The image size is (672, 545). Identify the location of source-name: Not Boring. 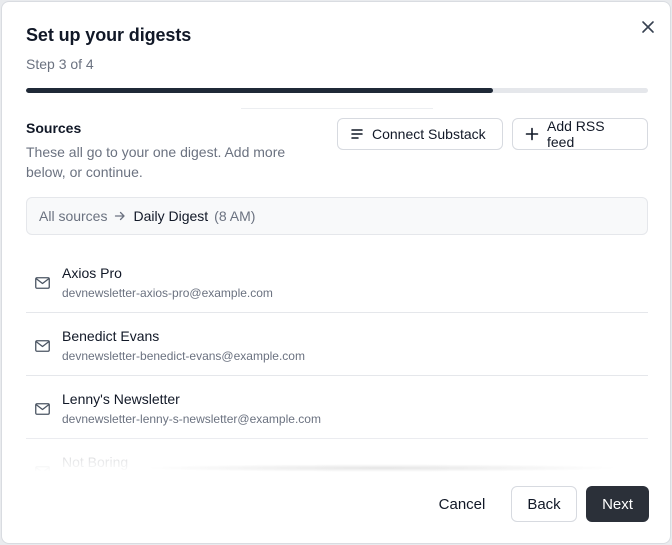
(95, 462).